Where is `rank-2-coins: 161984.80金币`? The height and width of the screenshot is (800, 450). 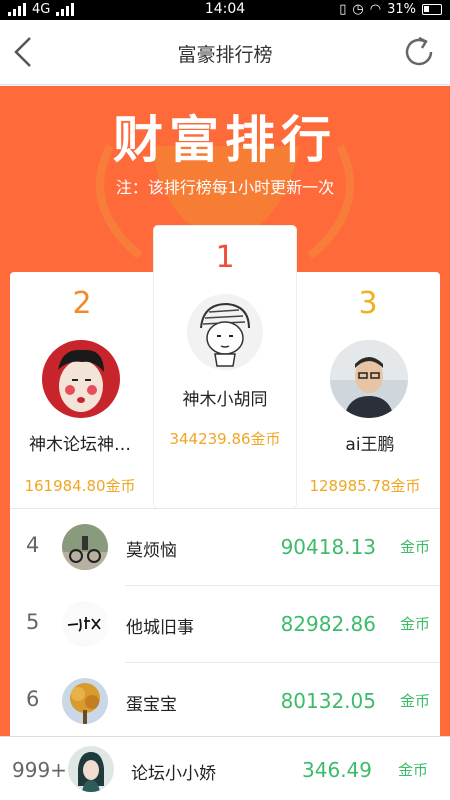 rank-2-coins: 161984.80金币 is located at coordinates (80, 486).